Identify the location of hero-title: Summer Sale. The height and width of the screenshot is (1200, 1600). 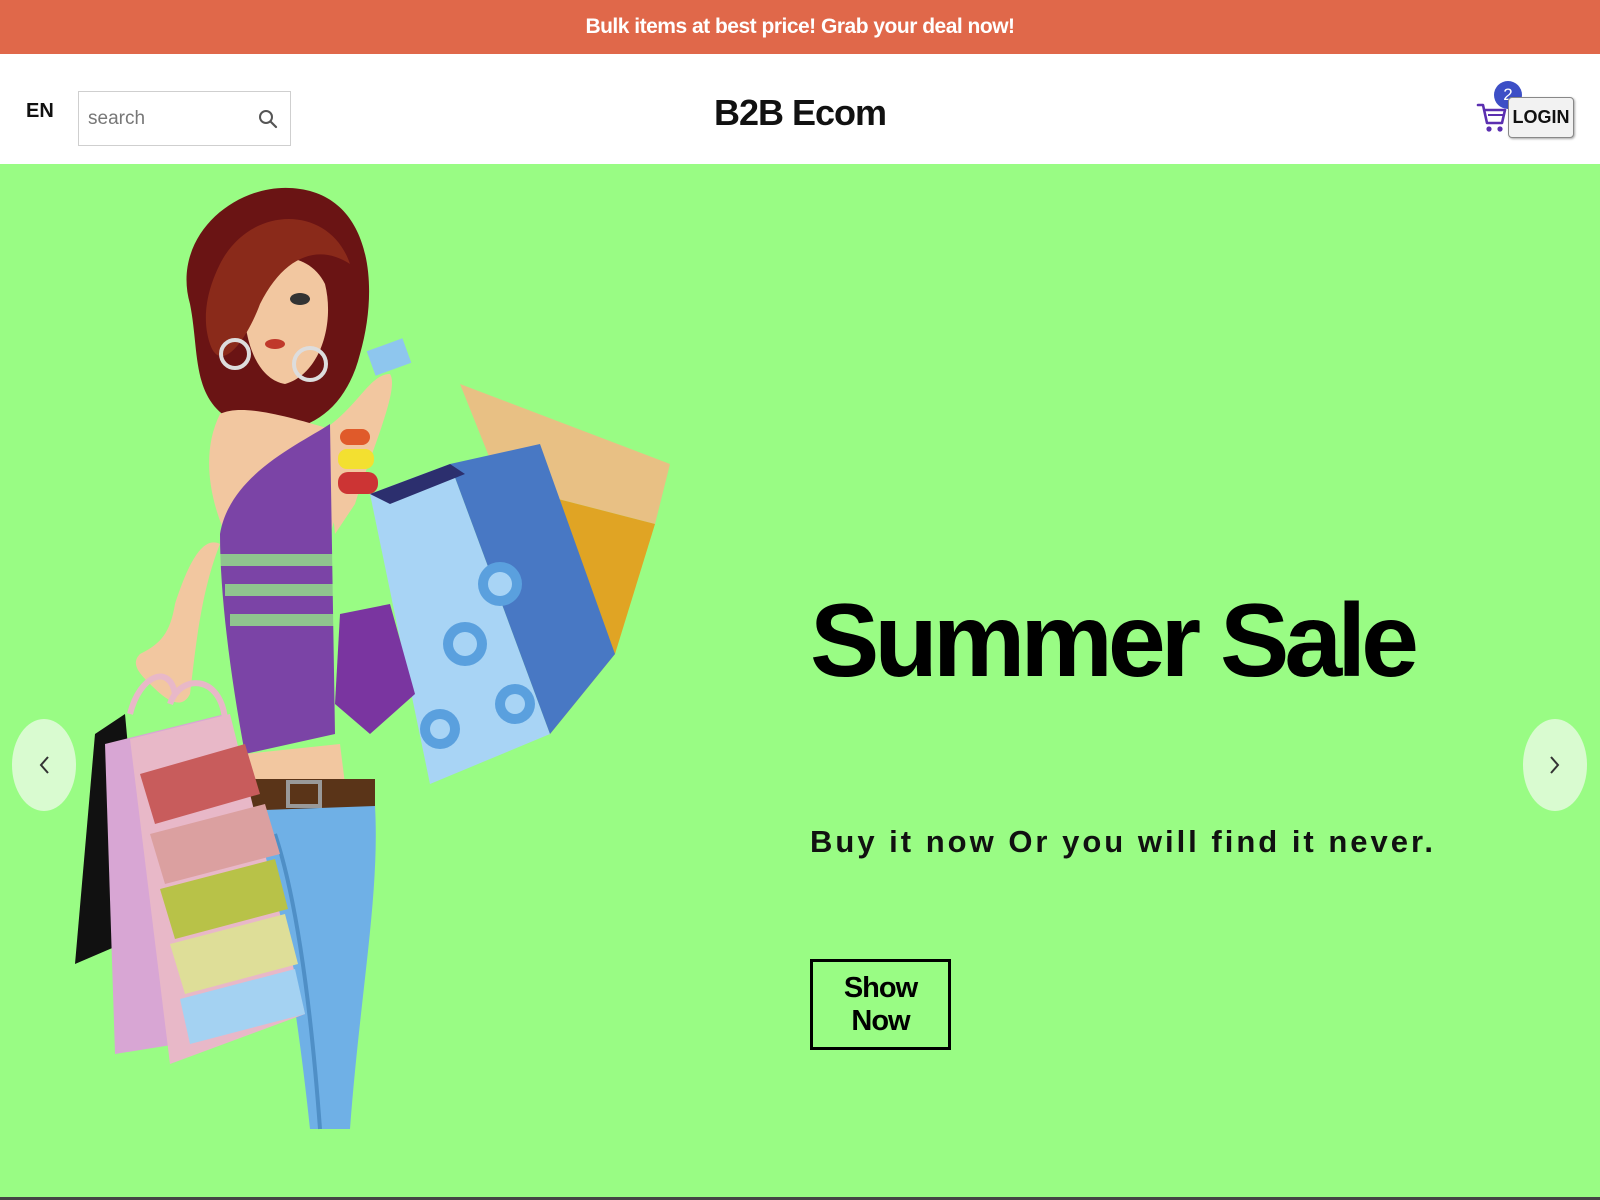
(1114, 641).